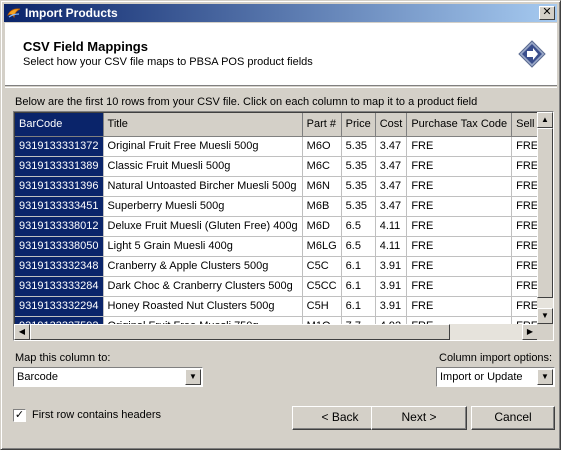 The width and height of the screenshot is (561, 450). Describe the element at coordinates (203, 226) in the screenshot. I see `table-cell: Deluxe Fruit Muesli (Gluten Free) 400g` at that location.